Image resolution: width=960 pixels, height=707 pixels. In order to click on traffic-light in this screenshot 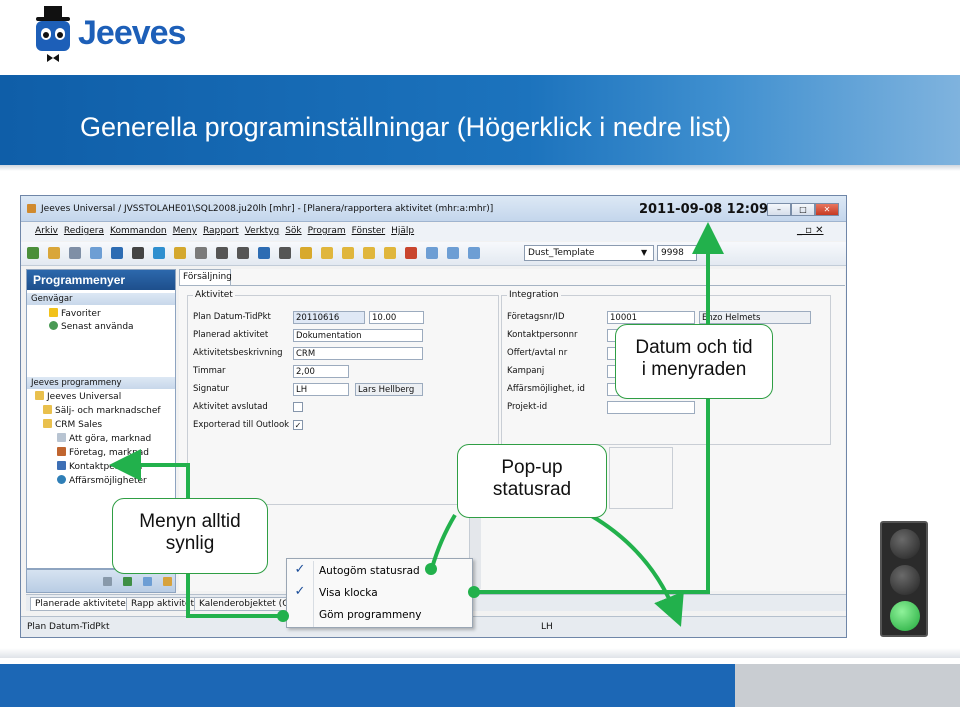, I will do `click(904, 579)`.